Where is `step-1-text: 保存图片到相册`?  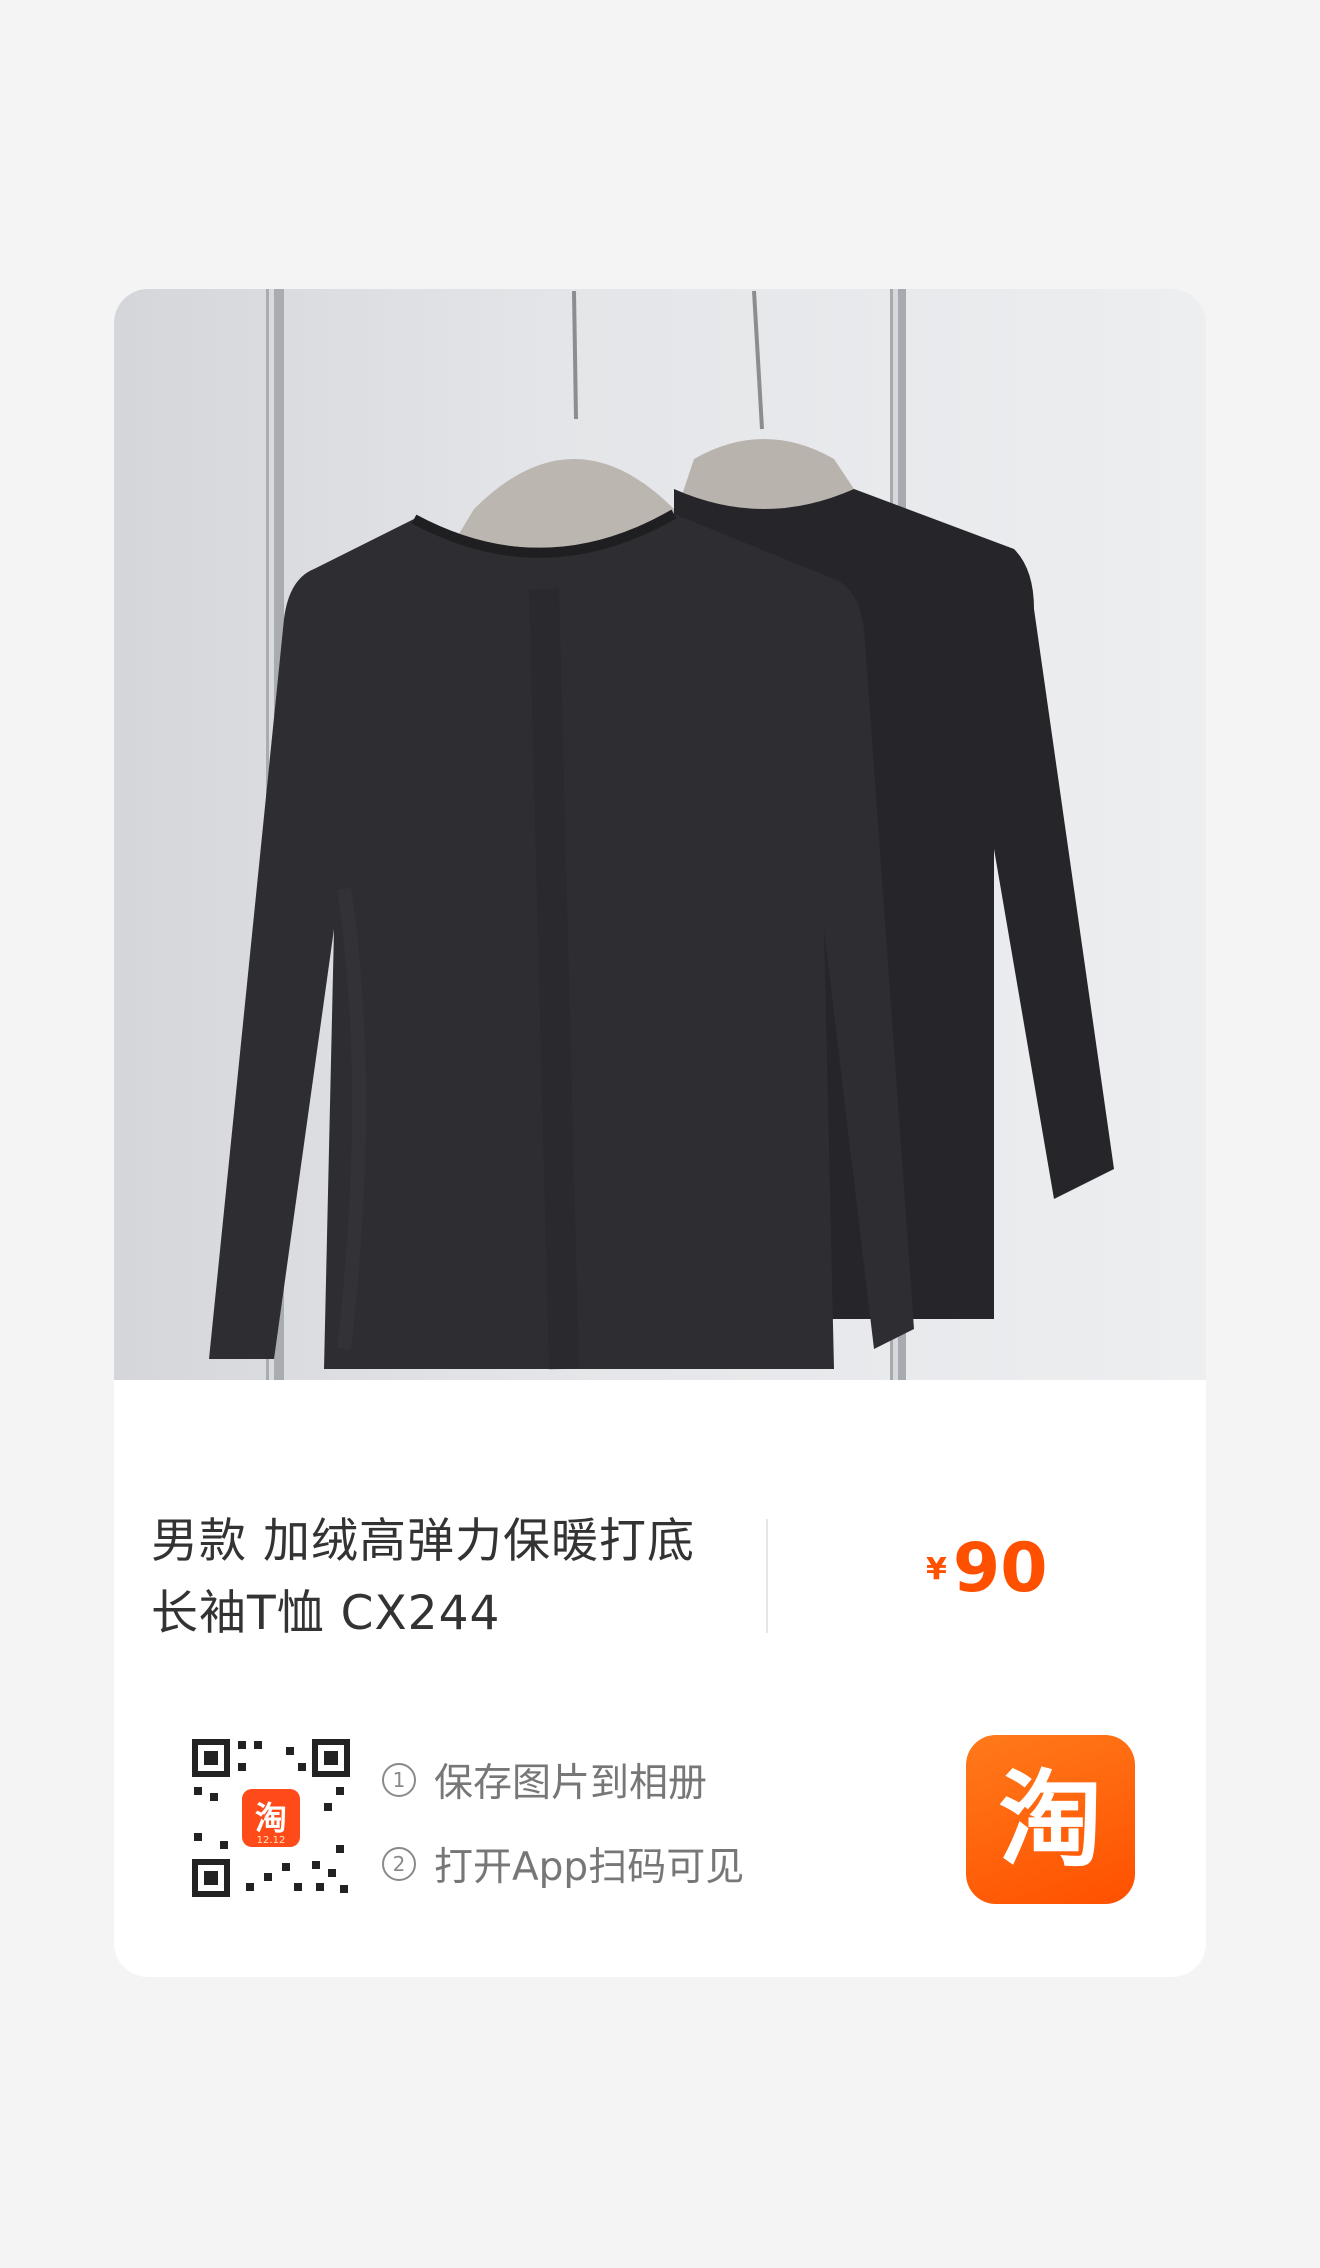 step-1-text: 保存图片到相册 is located at coordinates (571, 1783).